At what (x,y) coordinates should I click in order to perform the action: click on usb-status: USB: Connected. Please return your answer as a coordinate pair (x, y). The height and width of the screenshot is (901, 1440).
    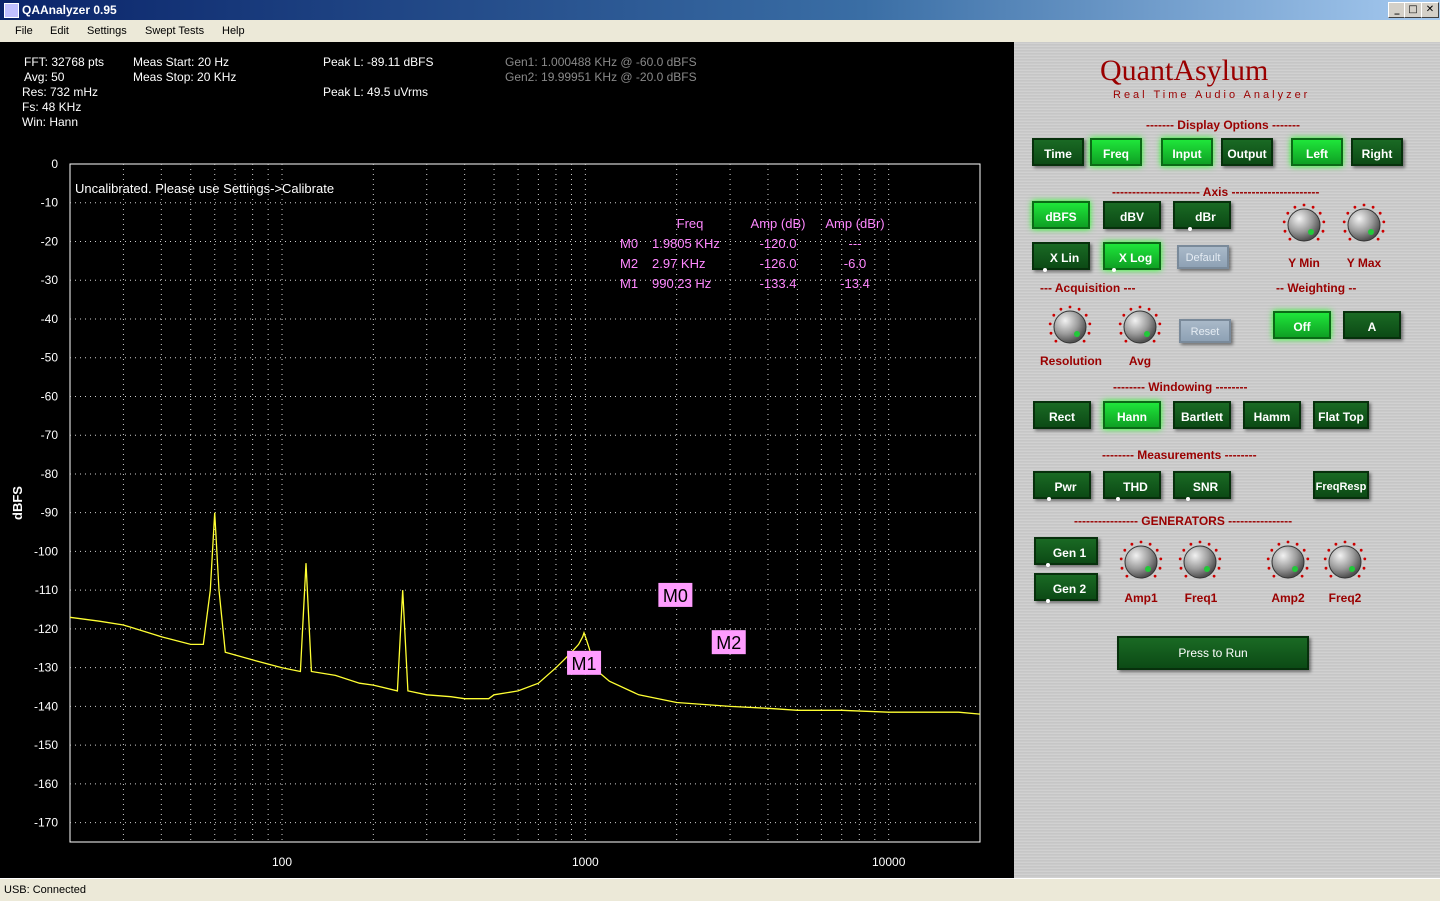
    Looking at the image, I should click on (45, 890).